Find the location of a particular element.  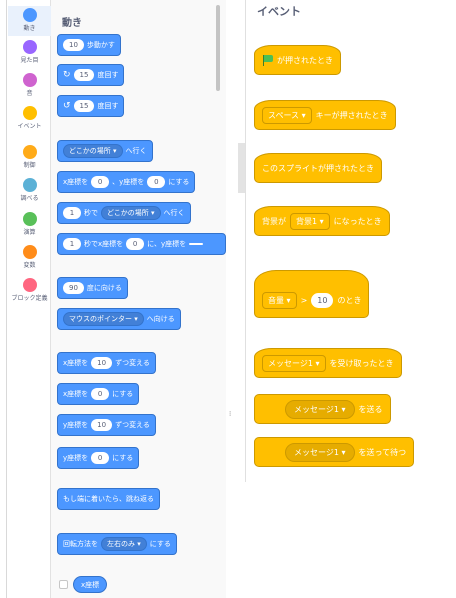

left-edge is located at coordinates (4, 299).